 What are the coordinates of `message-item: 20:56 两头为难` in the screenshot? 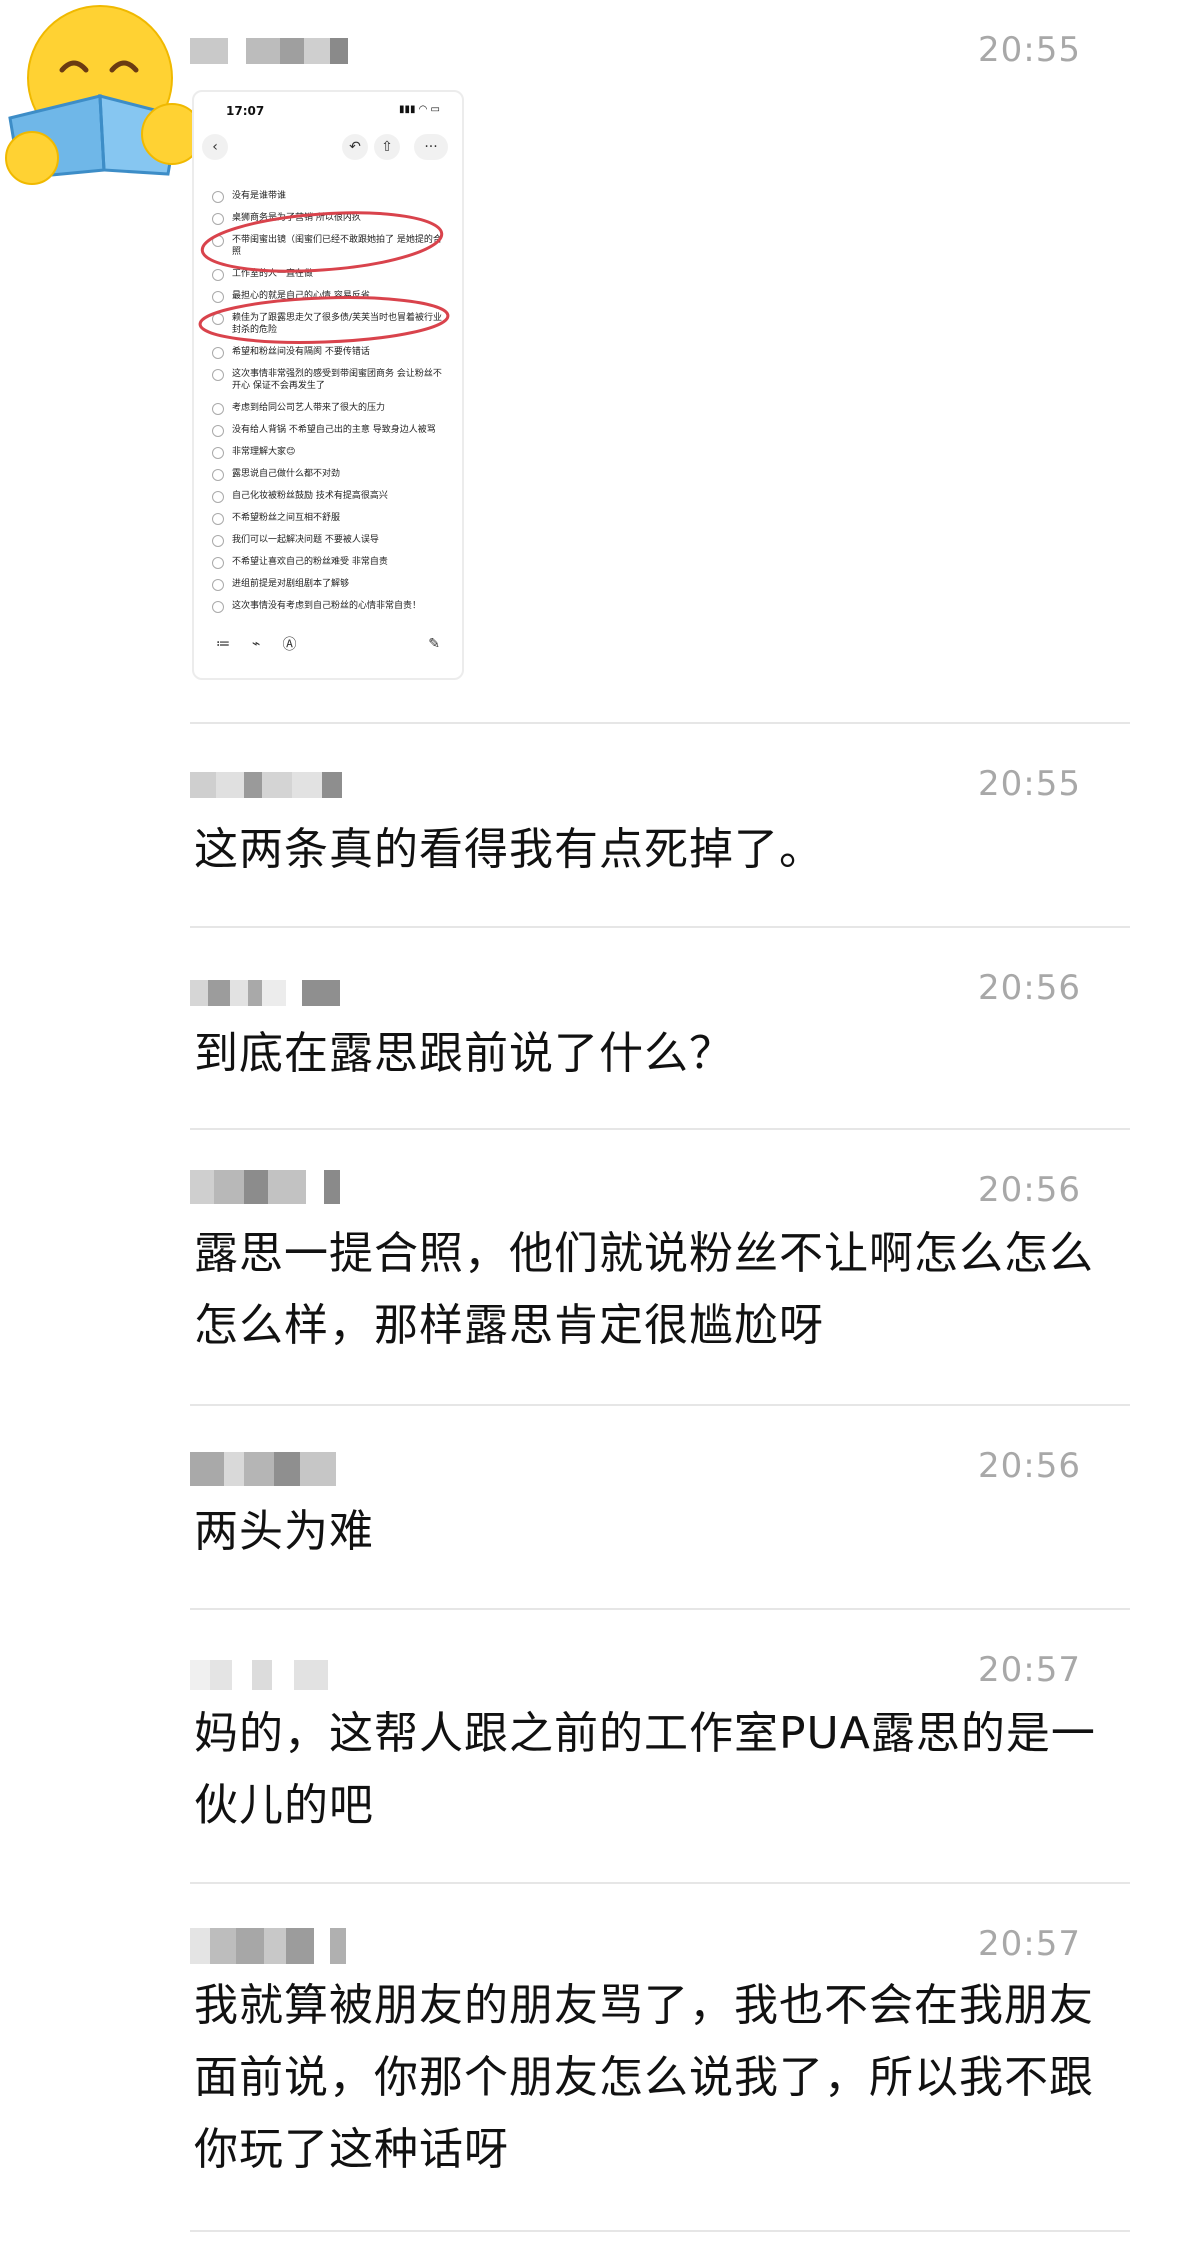 It's located at (660, 1506).